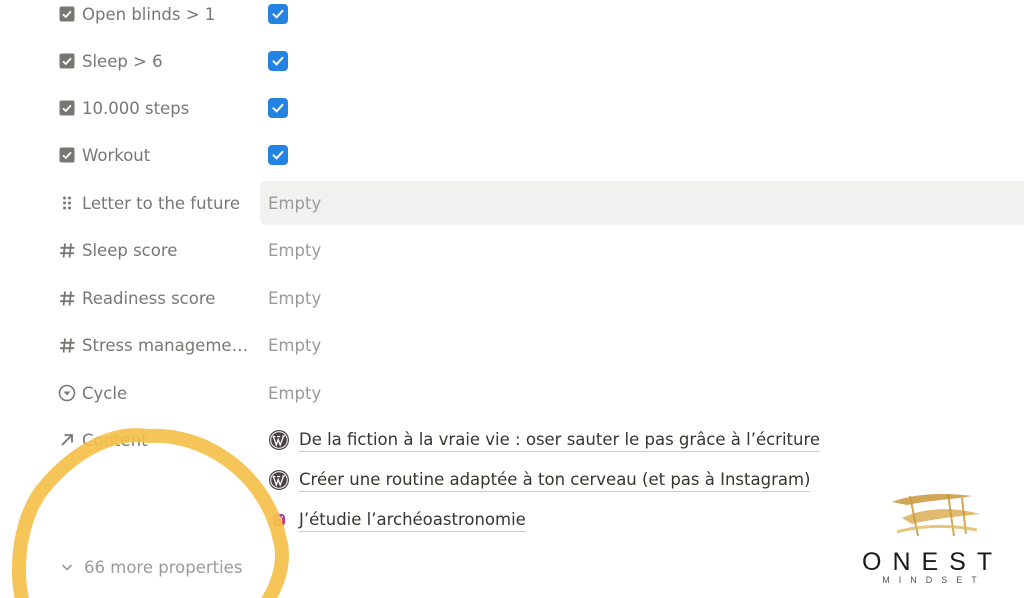 Image resolution: width=1024 pixels, height=598 pixels. Describe the element at coordinates (163, 567) in the screenshot. I see `more-properties-label: 66 more properties` at that location.